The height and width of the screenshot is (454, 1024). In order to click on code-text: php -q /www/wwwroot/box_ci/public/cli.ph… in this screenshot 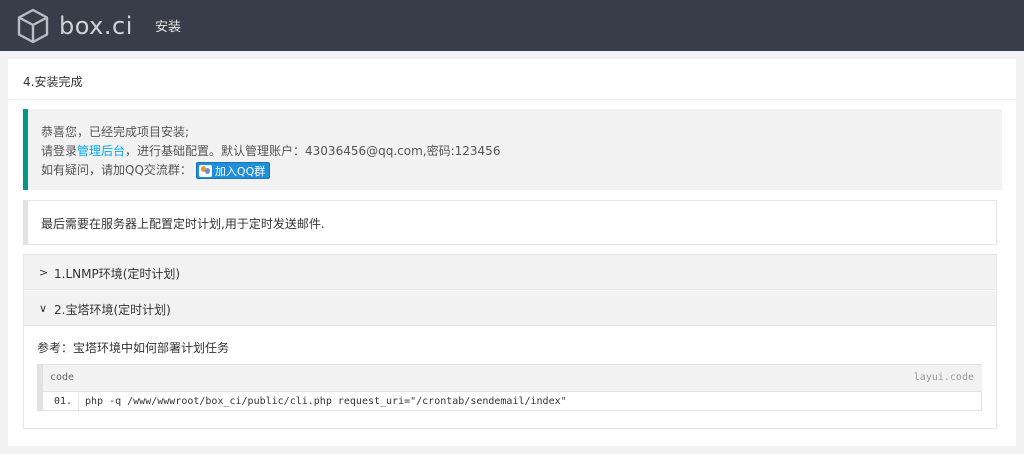, I will do `click(326, 402)`.